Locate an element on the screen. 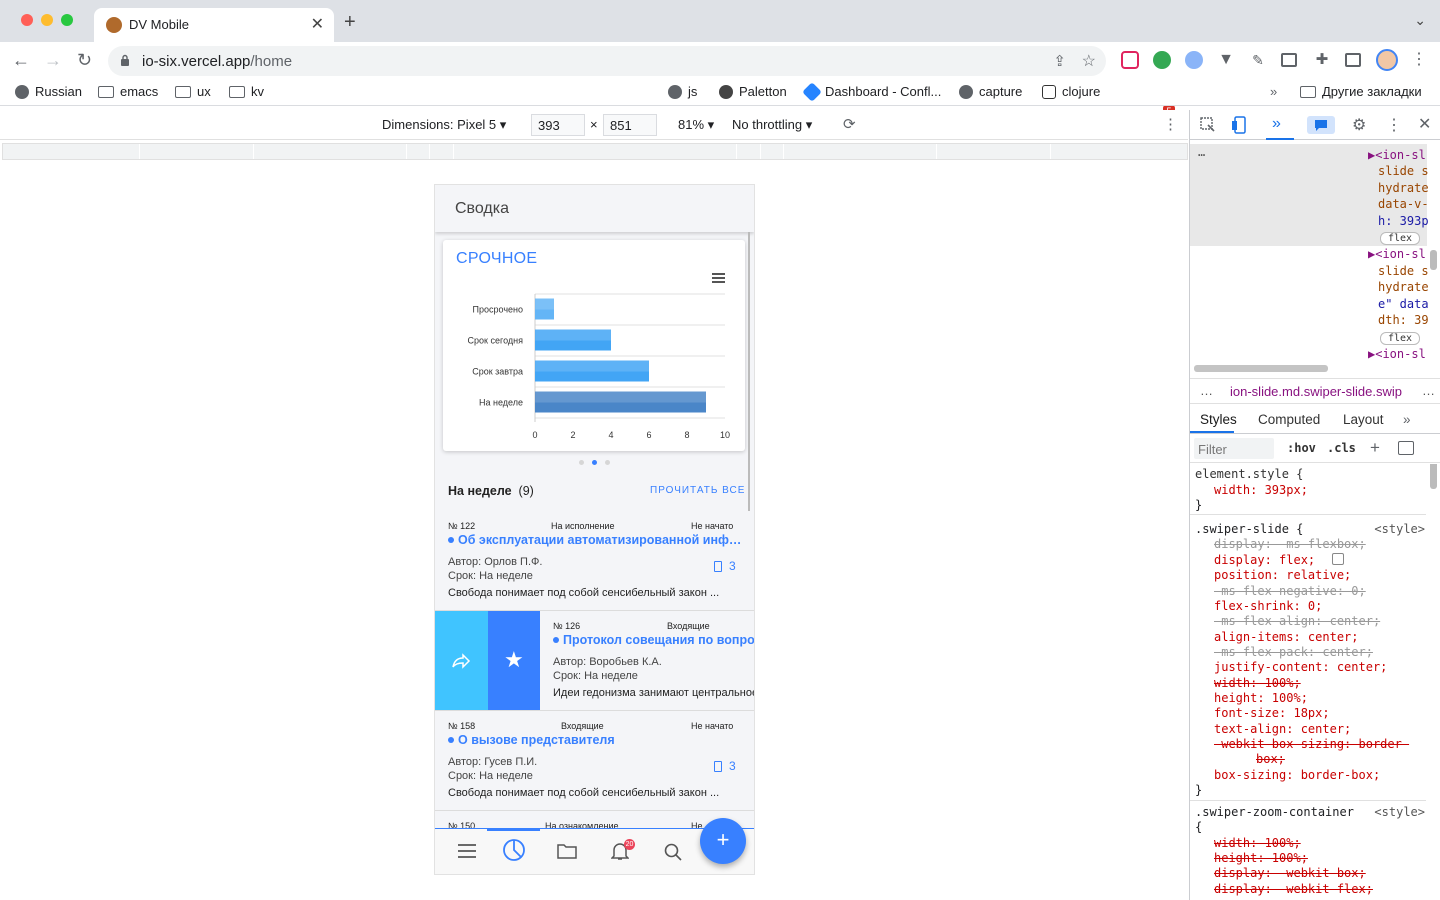 The height and width of the screenshot is (900, 1440). declaration: justify-content: center; is located at coordinates (1300, 667).